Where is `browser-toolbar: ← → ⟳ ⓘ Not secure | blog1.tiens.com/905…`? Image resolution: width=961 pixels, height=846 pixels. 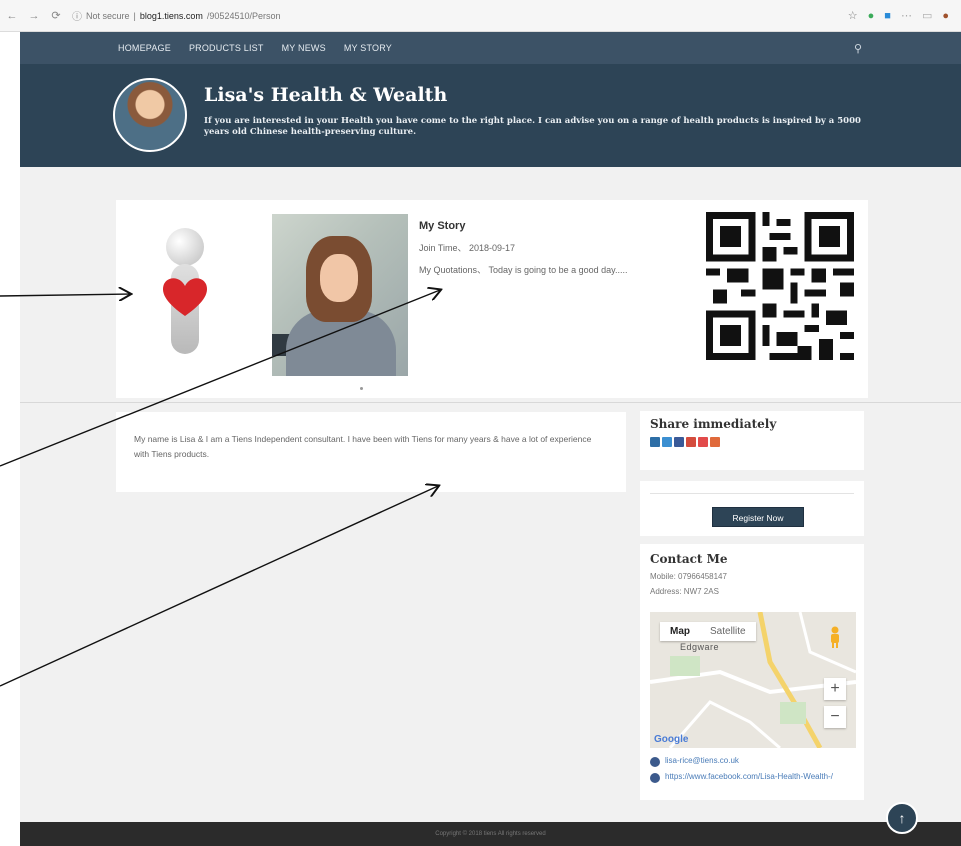
browser-toolbar: ← → ⟳ ⓘ Not secure | blog1.tiens.com/905… is located at coordinates (480, 16).